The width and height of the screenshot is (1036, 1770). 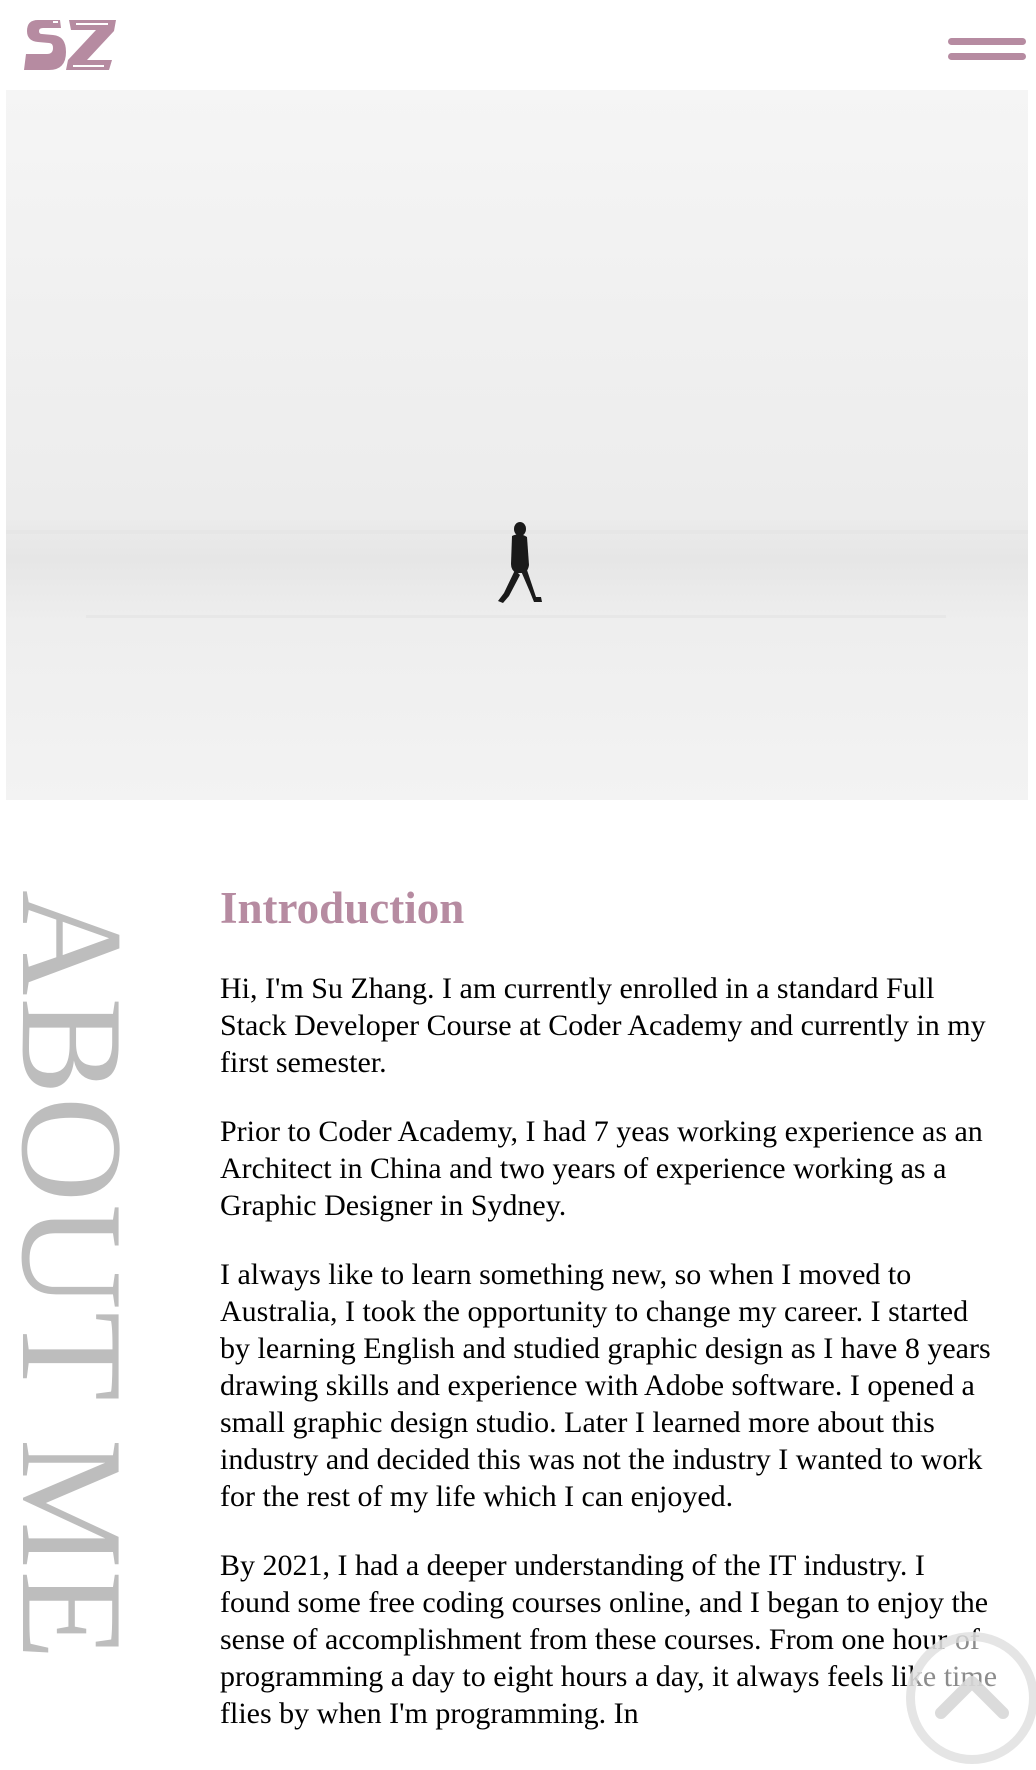 What do you see at coordinates (76, 1276) in the screenshot?
I see `vertical-title-text: ABOUT ME` at bounding box center [76, 1276].